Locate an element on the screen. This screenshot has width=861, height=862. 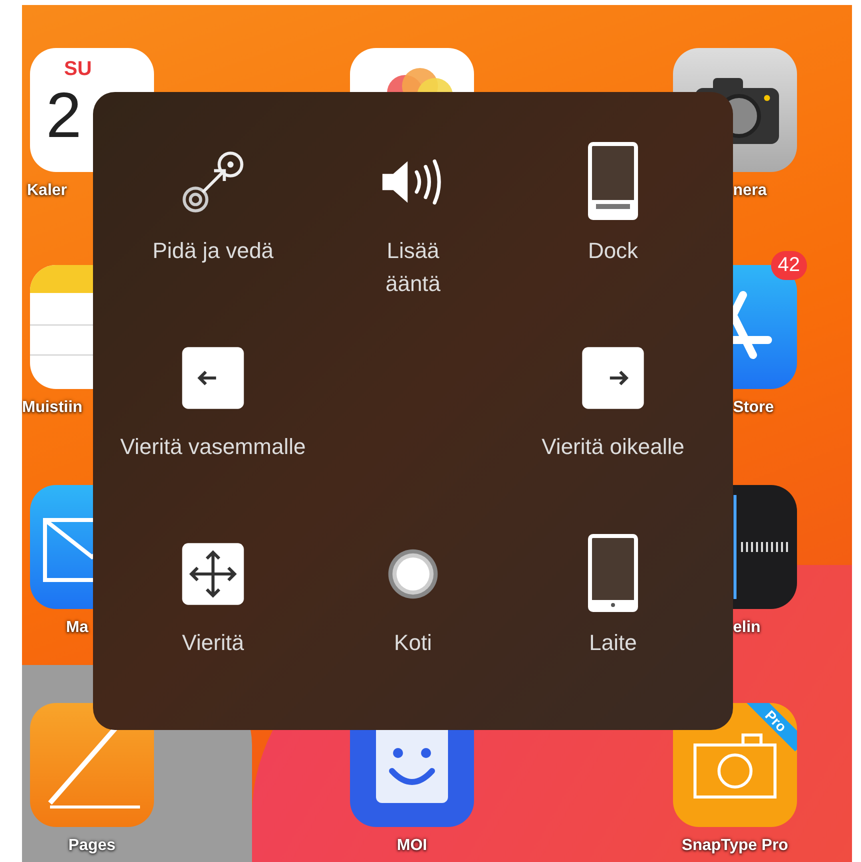
menu-item: Koti is located at coordinates (413, 624).